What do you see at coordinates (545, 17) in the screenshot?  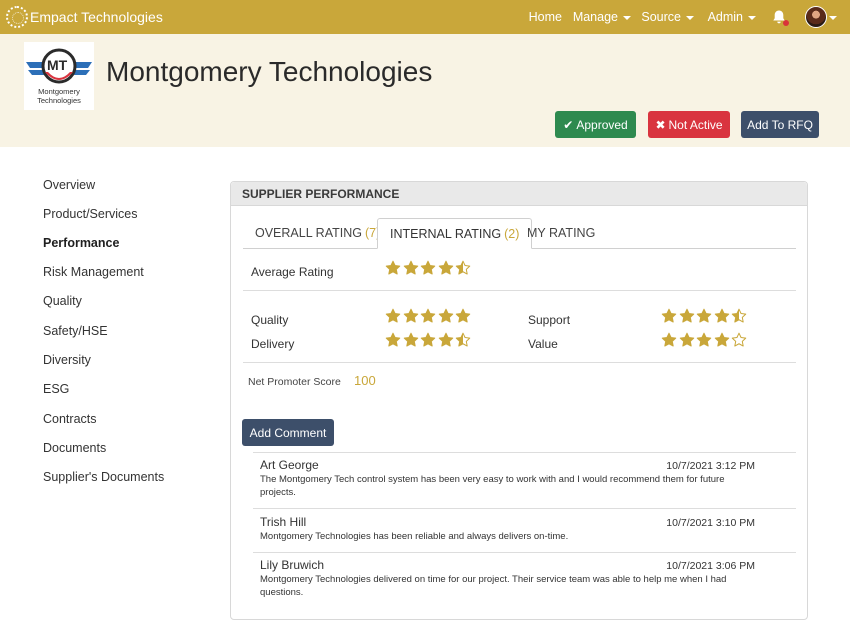 I see `nav-home: Home` at bounding box center [545, 17].